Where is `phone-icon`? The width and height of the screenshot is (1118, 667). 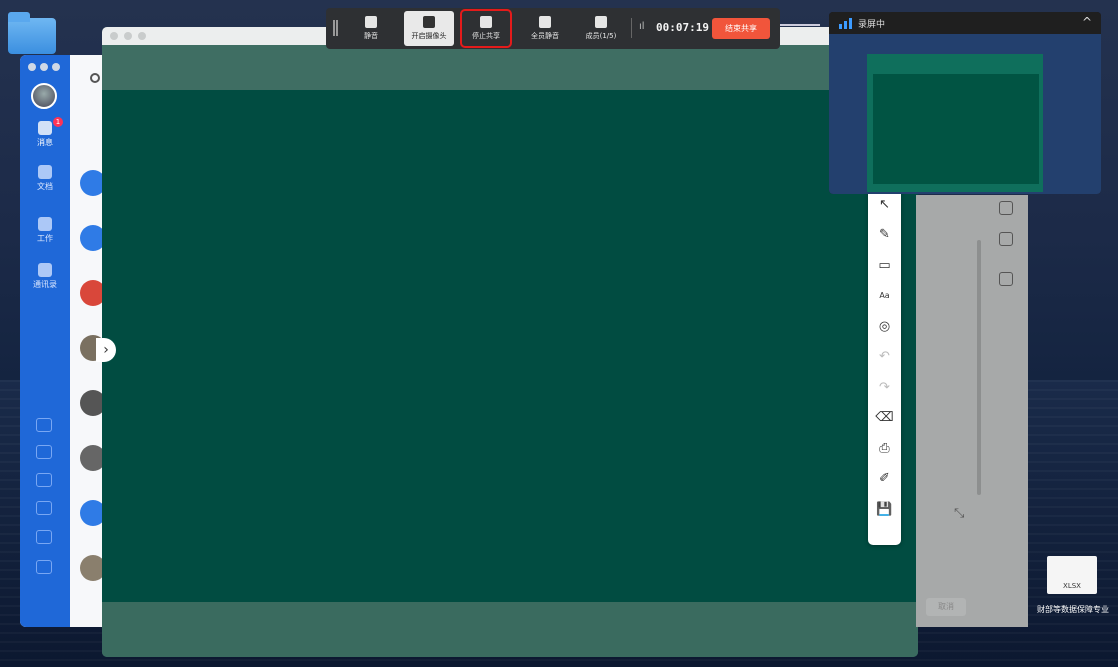
phone-icon is located at coordinates (44, 508).